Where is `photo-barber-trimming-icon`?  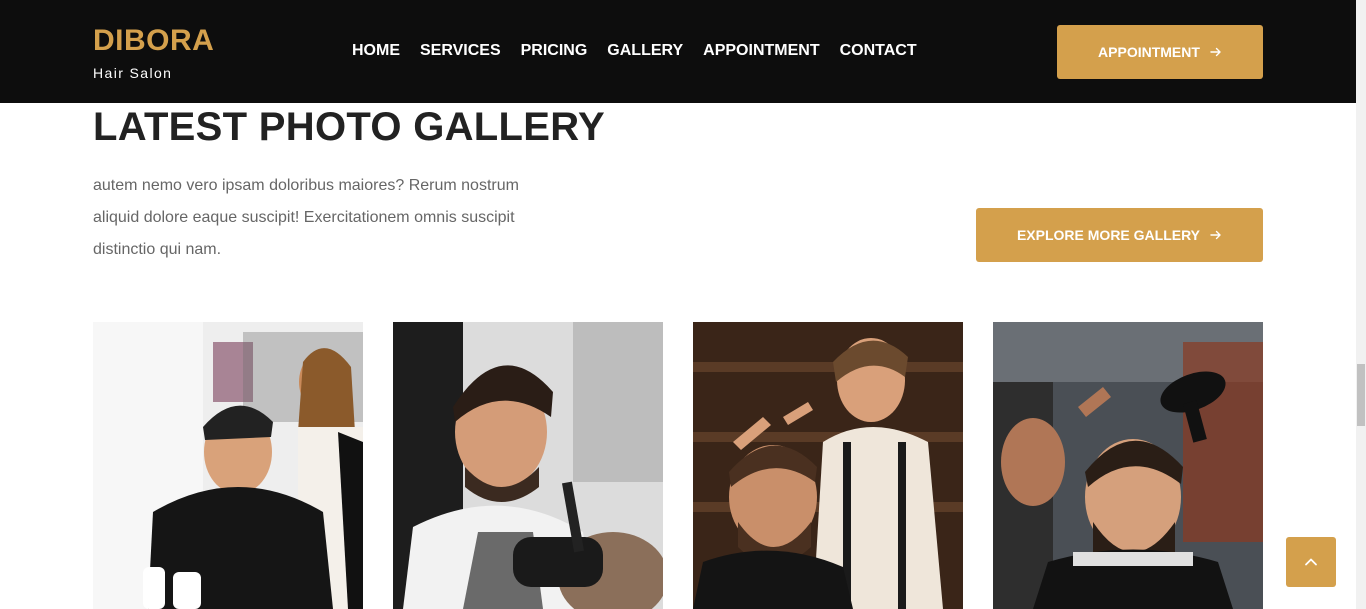
photo-barber-trimming-icon is located at coordinates (528, 465).